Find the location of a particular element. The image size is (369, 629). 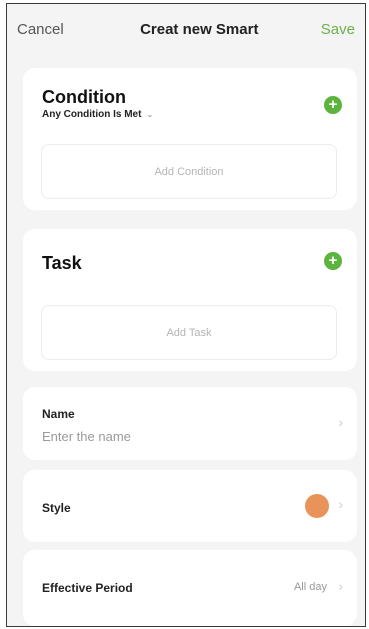

navigation-bar: Cancel Creat new Smart Save is located at coordinates (186, 29).